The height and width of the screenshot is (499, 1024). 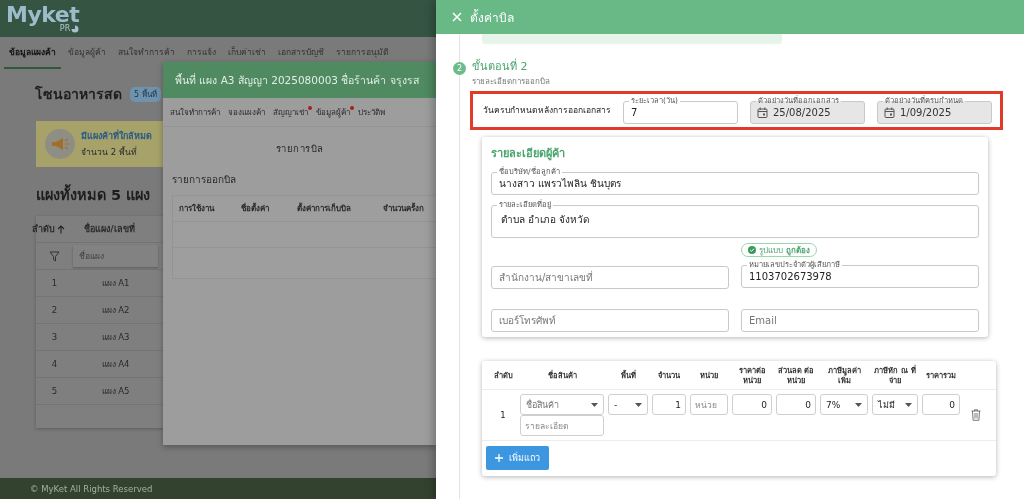 I want to click on product-select: ชื่อสินค้า, so click(x=562, y=404).